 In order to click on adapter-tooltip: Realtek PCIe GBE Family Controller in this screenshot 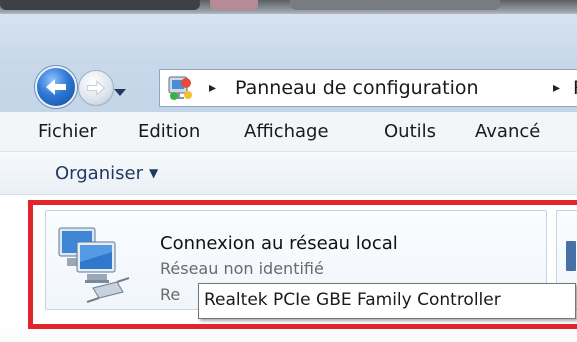, I will do `click(387, 301)`.